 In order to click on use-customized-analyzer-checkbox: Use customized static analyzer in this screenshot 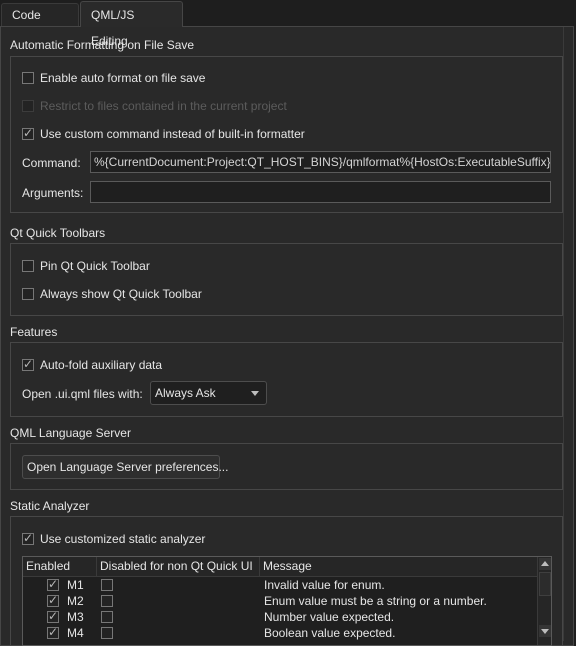, I will do `click(114, 538)`.